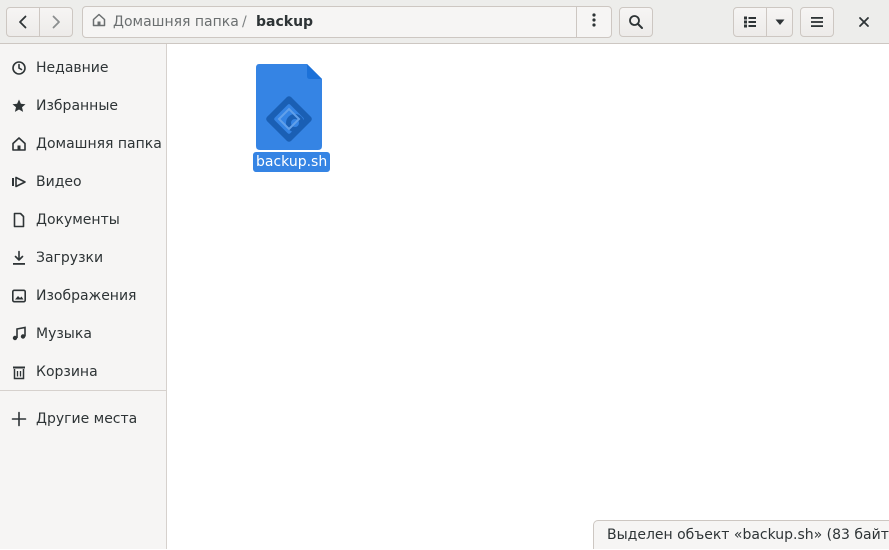 The image size is (889, 550). What do you see at coordinates (77, 106) in the screenshot?
I see `sidebar-item-label: Избранные` at bounding box center [77, 106].